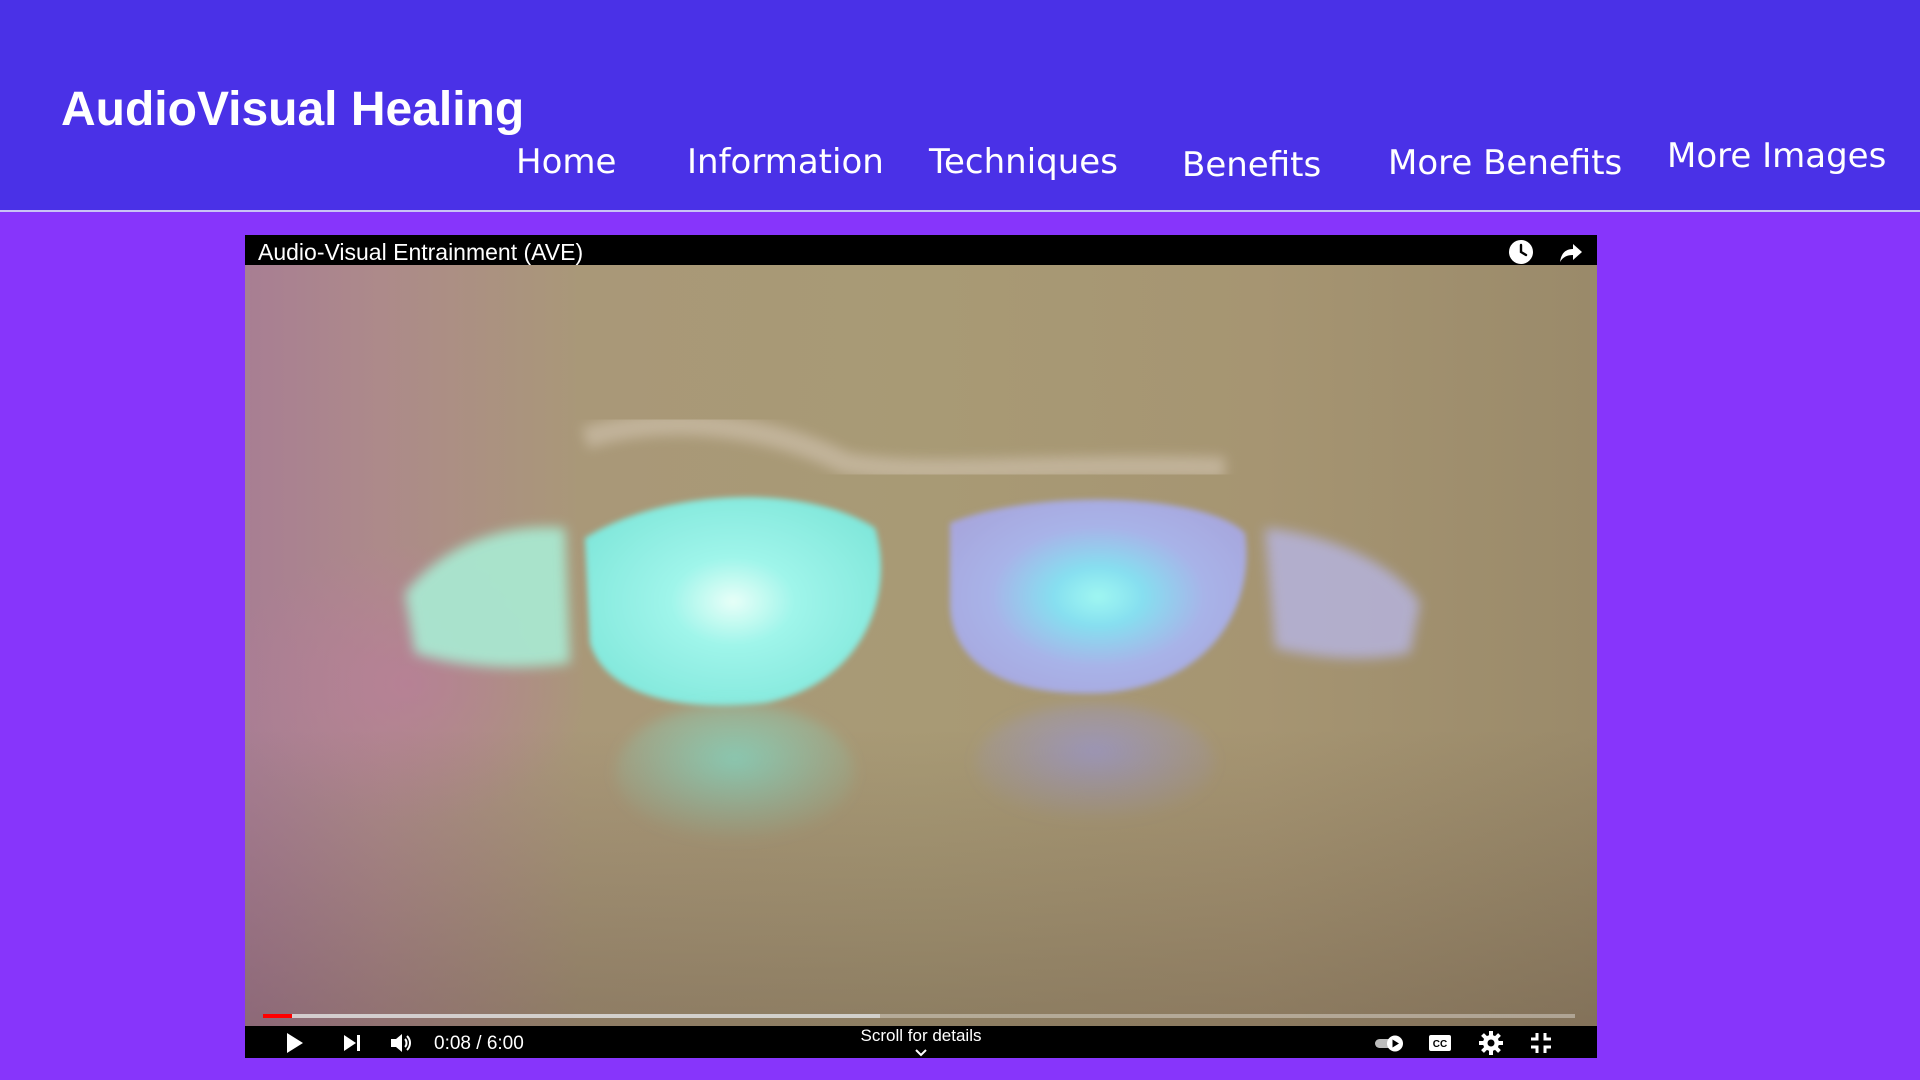  I want to click on player-controls: 0:08 / 6:00 Scroll for details CC, so click(921, 1042).